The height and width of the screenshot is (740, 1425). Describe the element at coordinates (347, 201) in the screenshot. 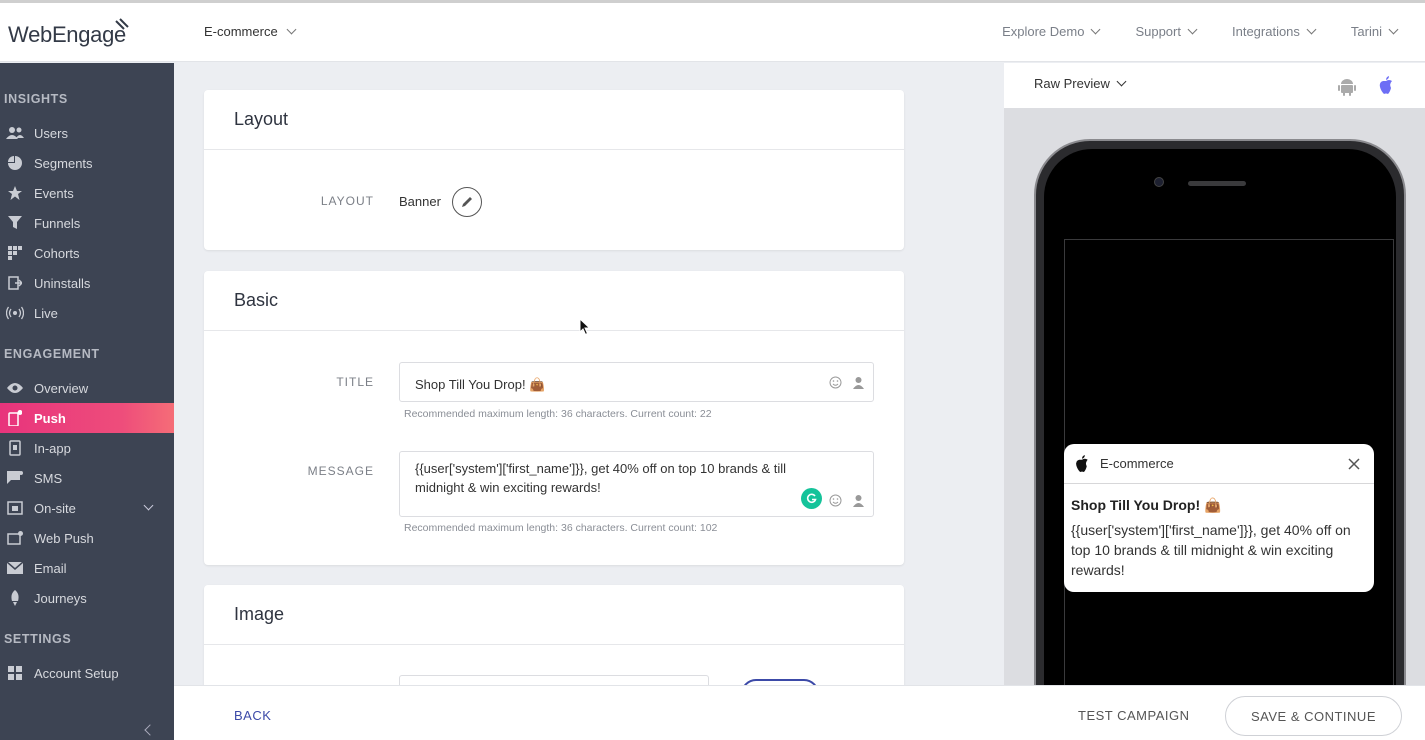

I see `layout-field-label: LAYOUT` at that location.